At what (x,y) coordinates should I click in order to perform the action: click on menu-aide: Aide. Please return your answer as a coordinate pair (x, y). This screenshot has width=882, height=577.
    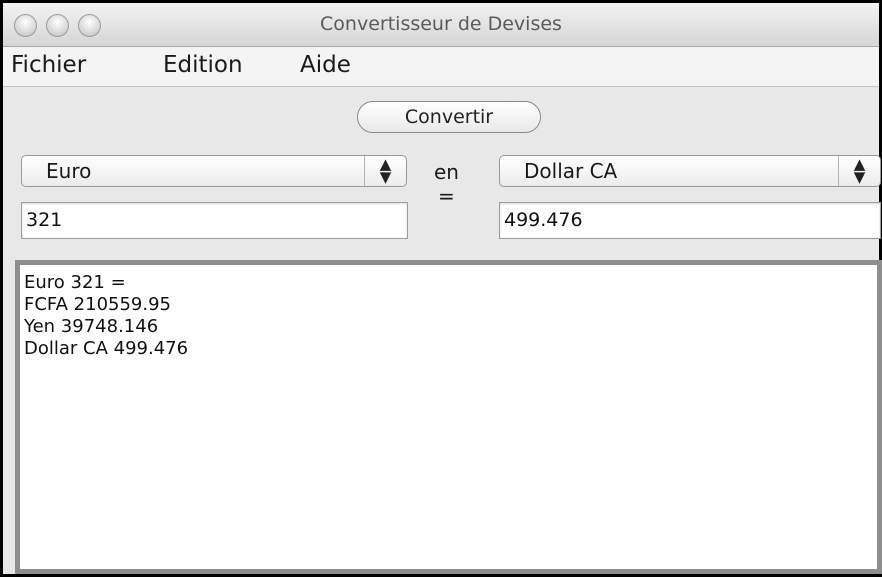
    Looking at the image, I should click on (325, 65).